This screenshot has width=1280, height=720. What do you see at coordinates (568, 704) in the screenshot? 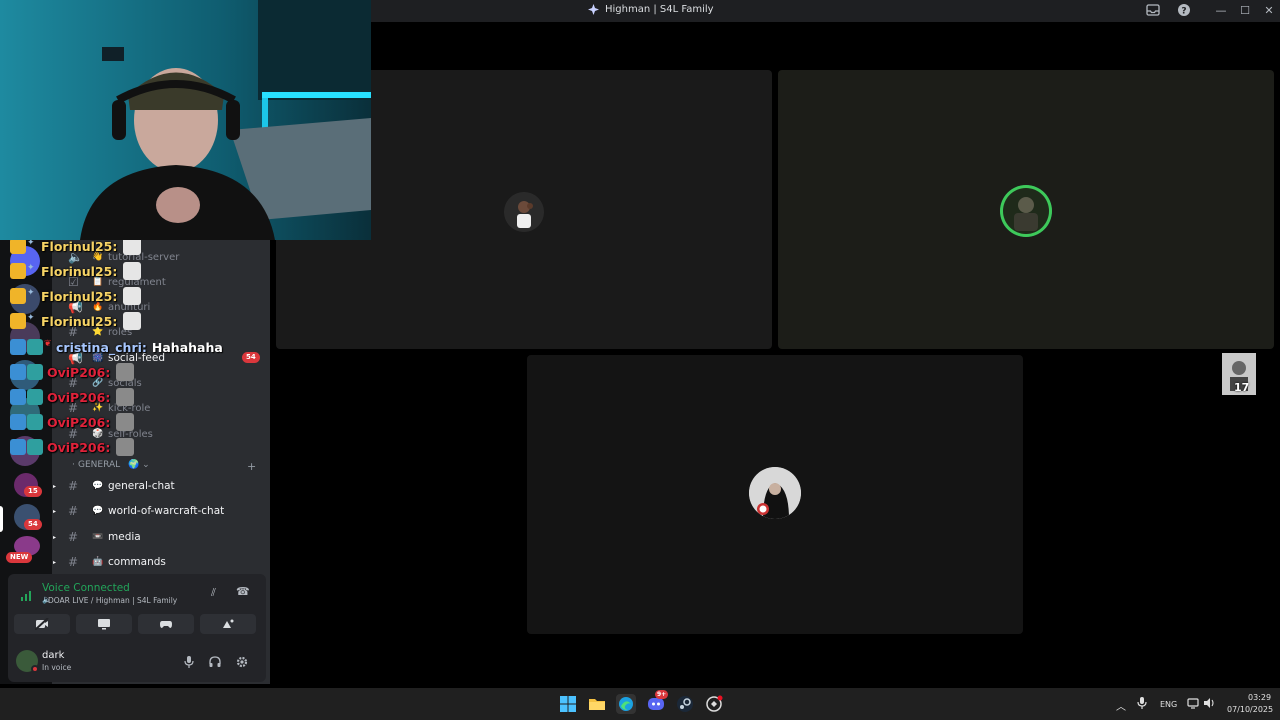
I see `windows-start-icon` at bounding box center [568, 704].